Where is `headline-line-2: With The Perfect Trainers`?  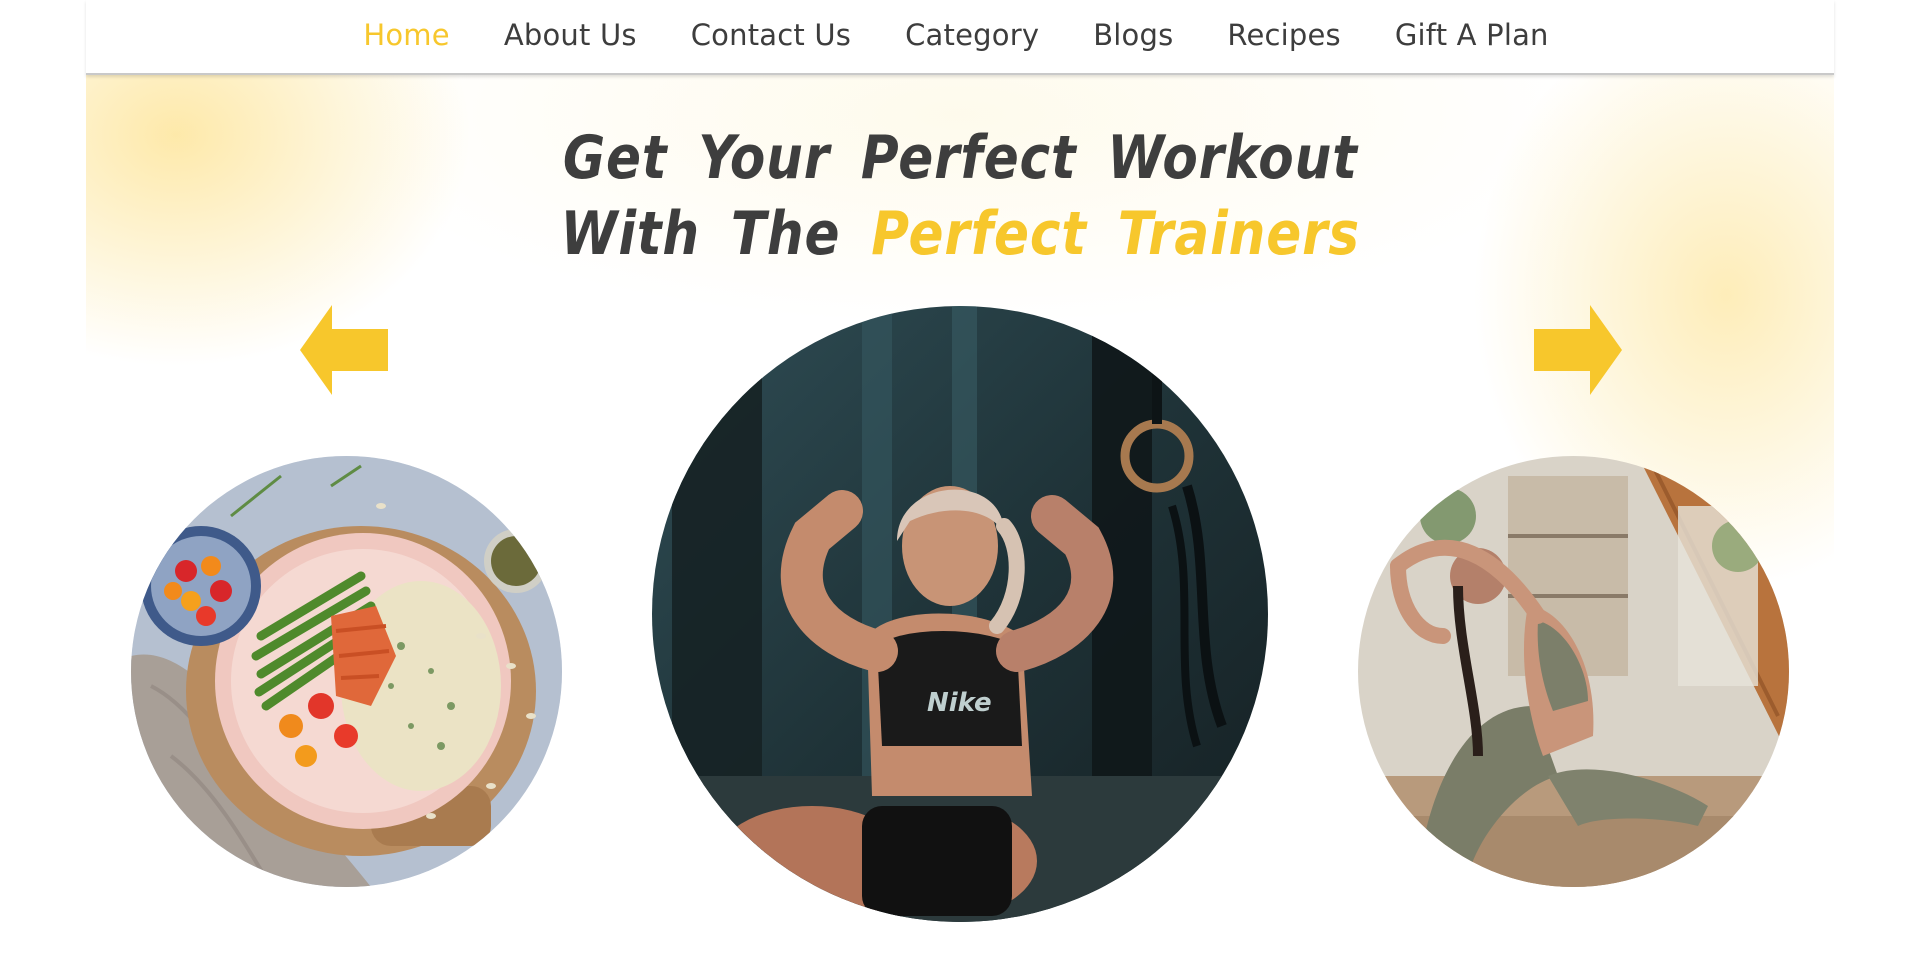
headline-line-2: With The Perfect Trainers is located at coordinates (960, 234).